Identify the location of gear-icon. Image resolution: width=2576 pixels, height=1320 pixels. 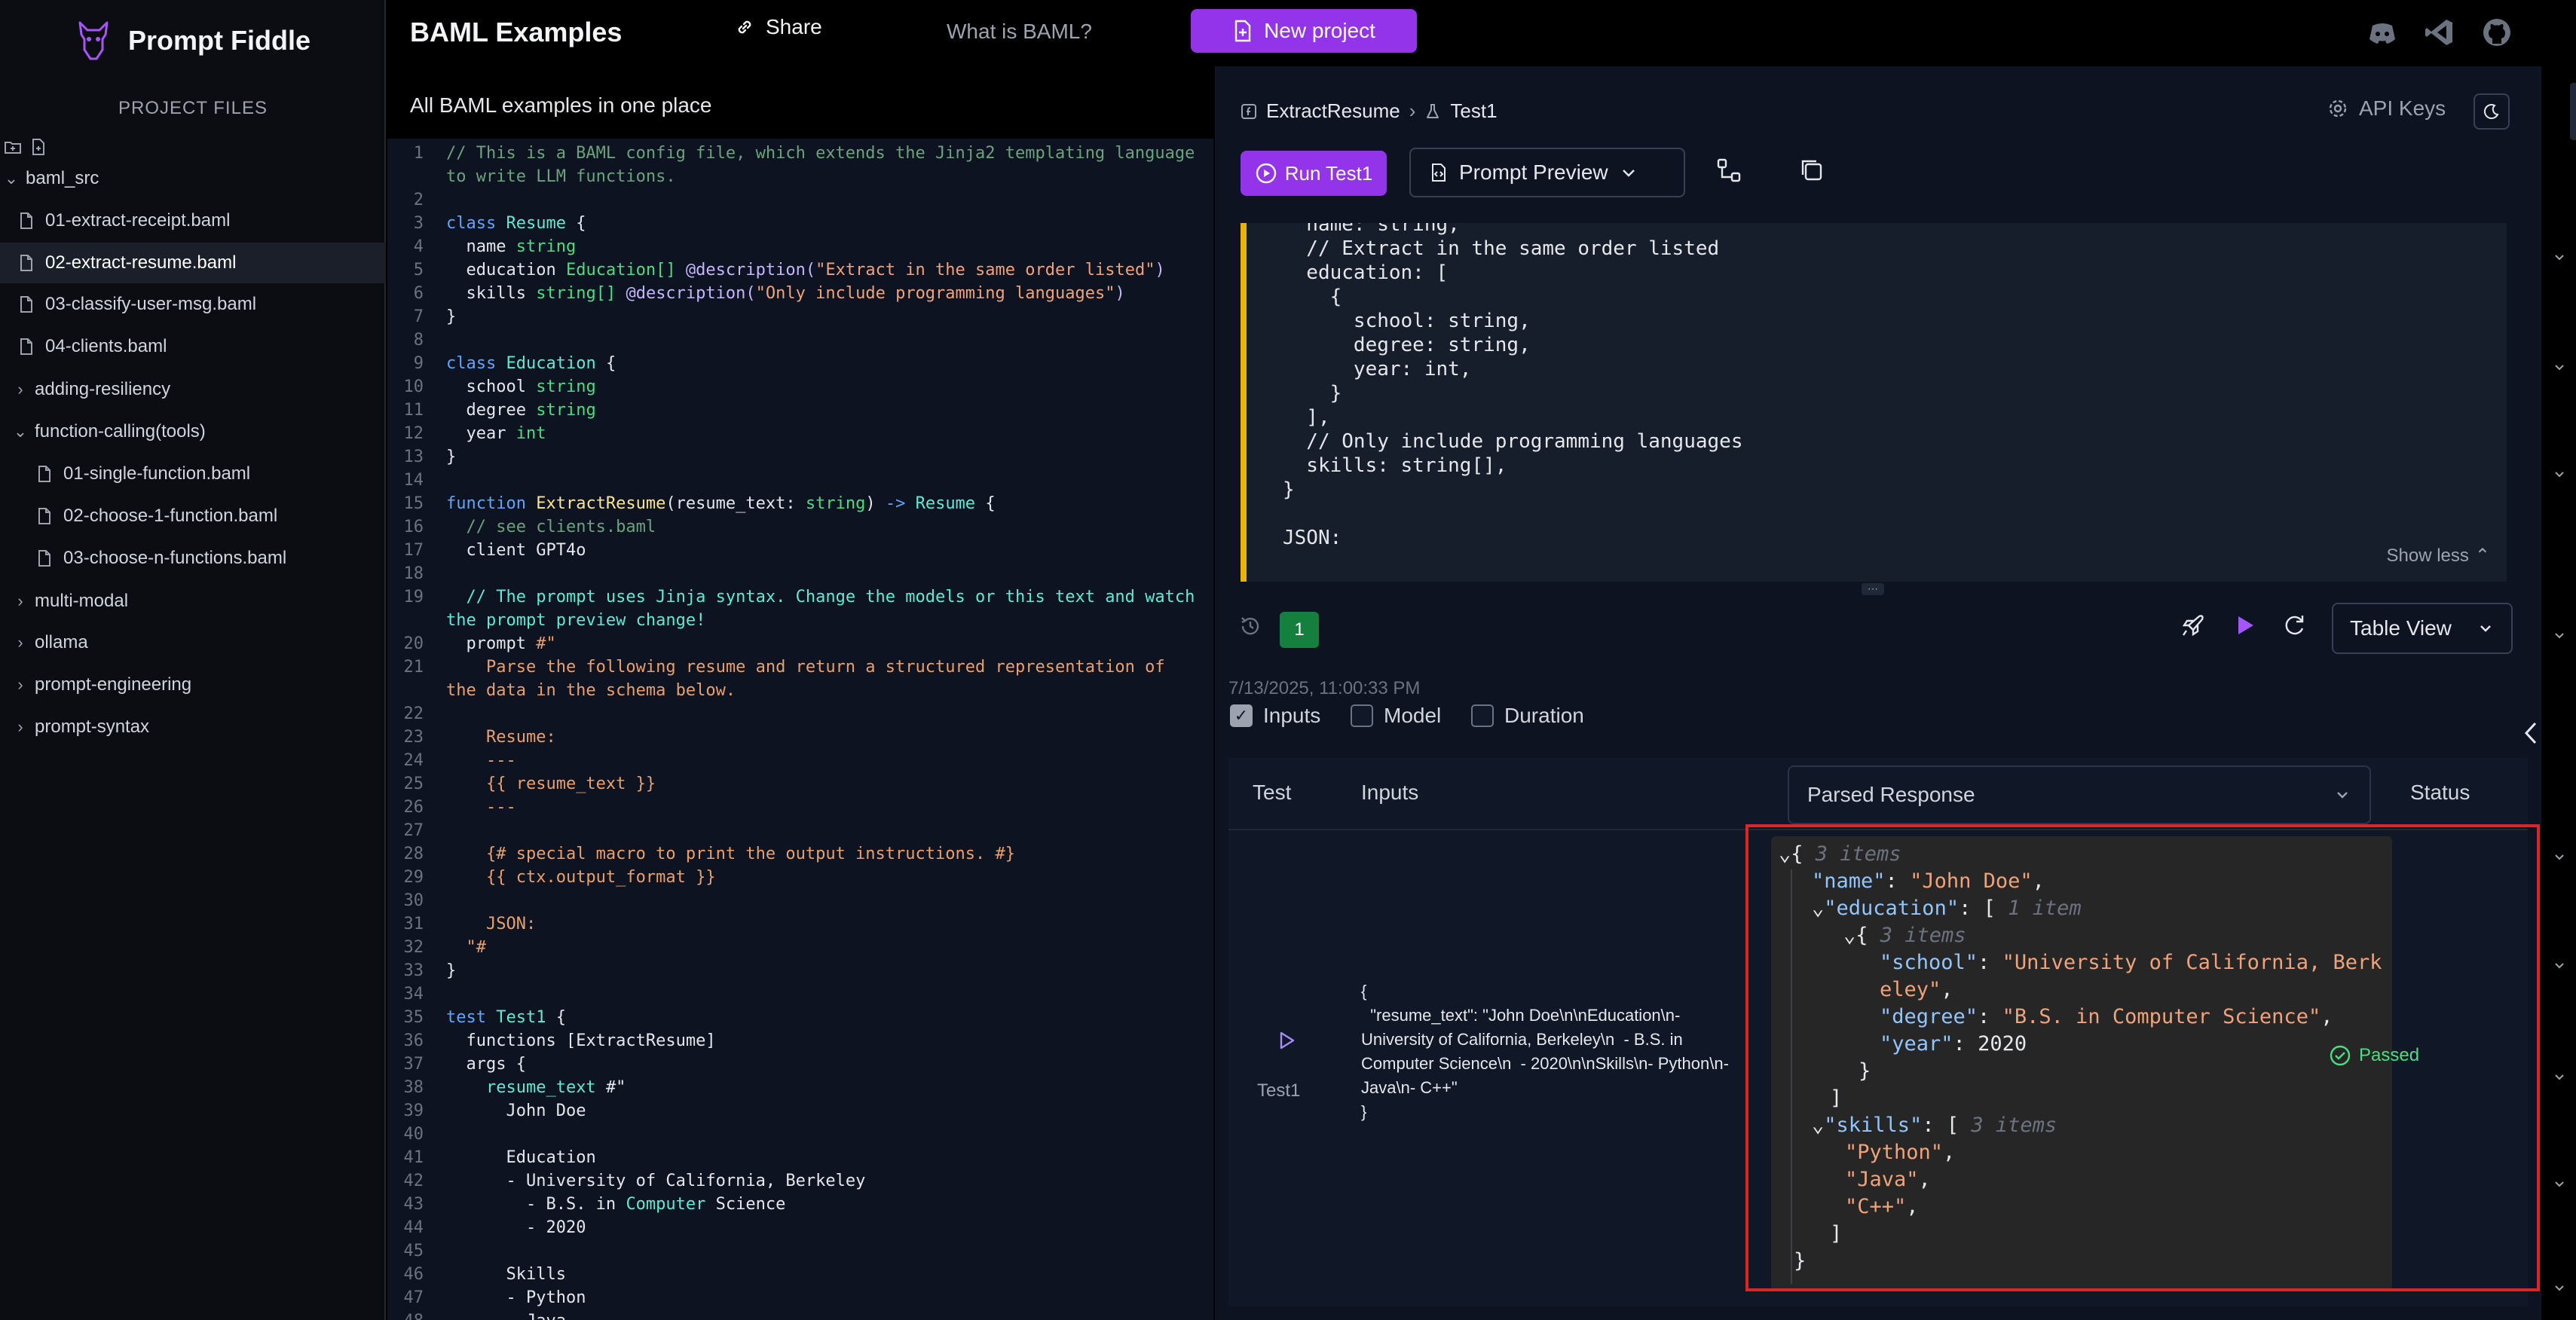
(2338, 109).